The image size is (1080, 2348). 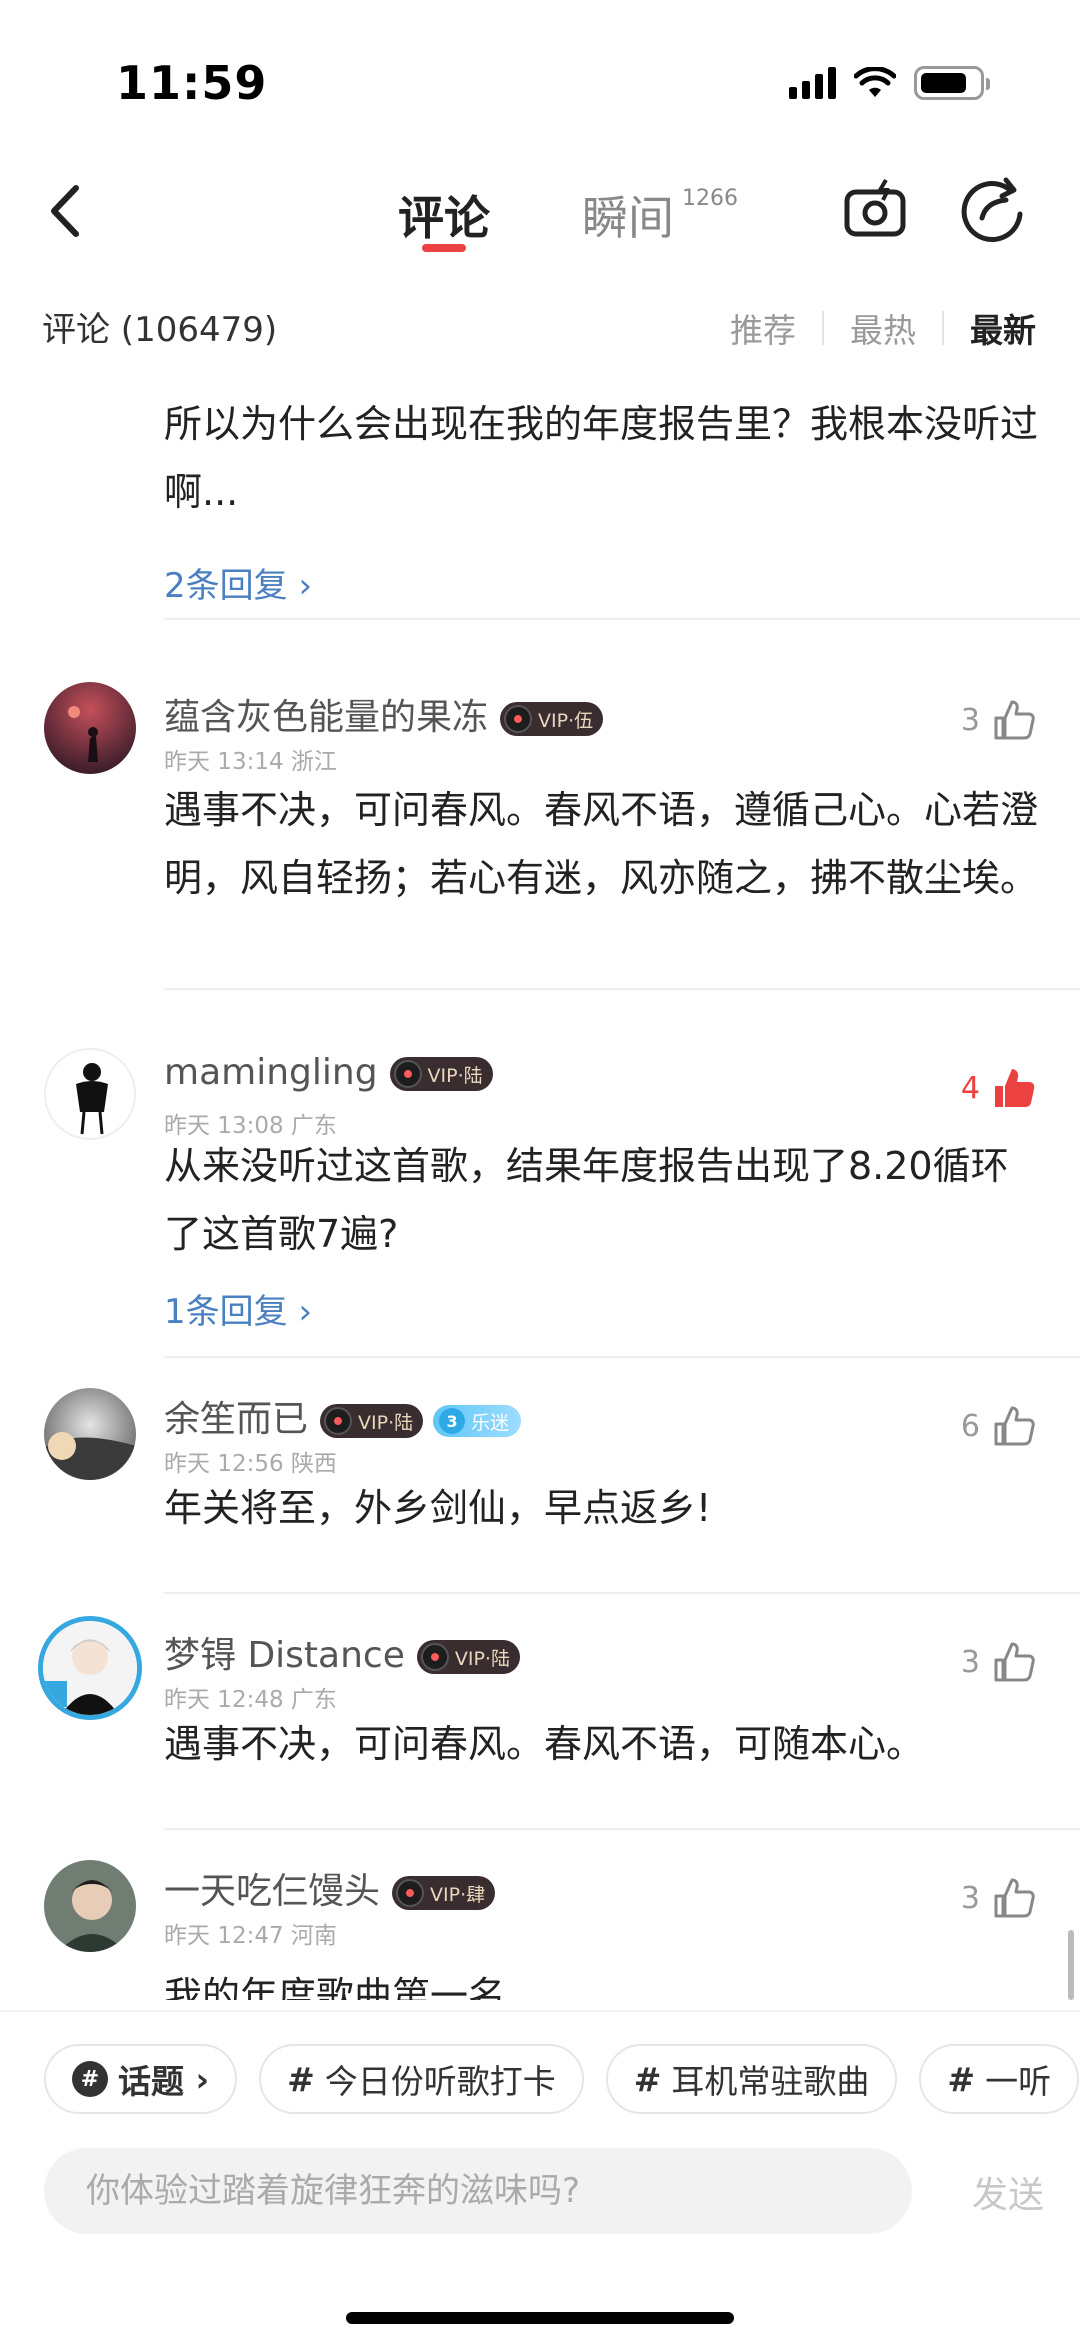 I want to click on wifi-icon, so click(x=875, y=82).